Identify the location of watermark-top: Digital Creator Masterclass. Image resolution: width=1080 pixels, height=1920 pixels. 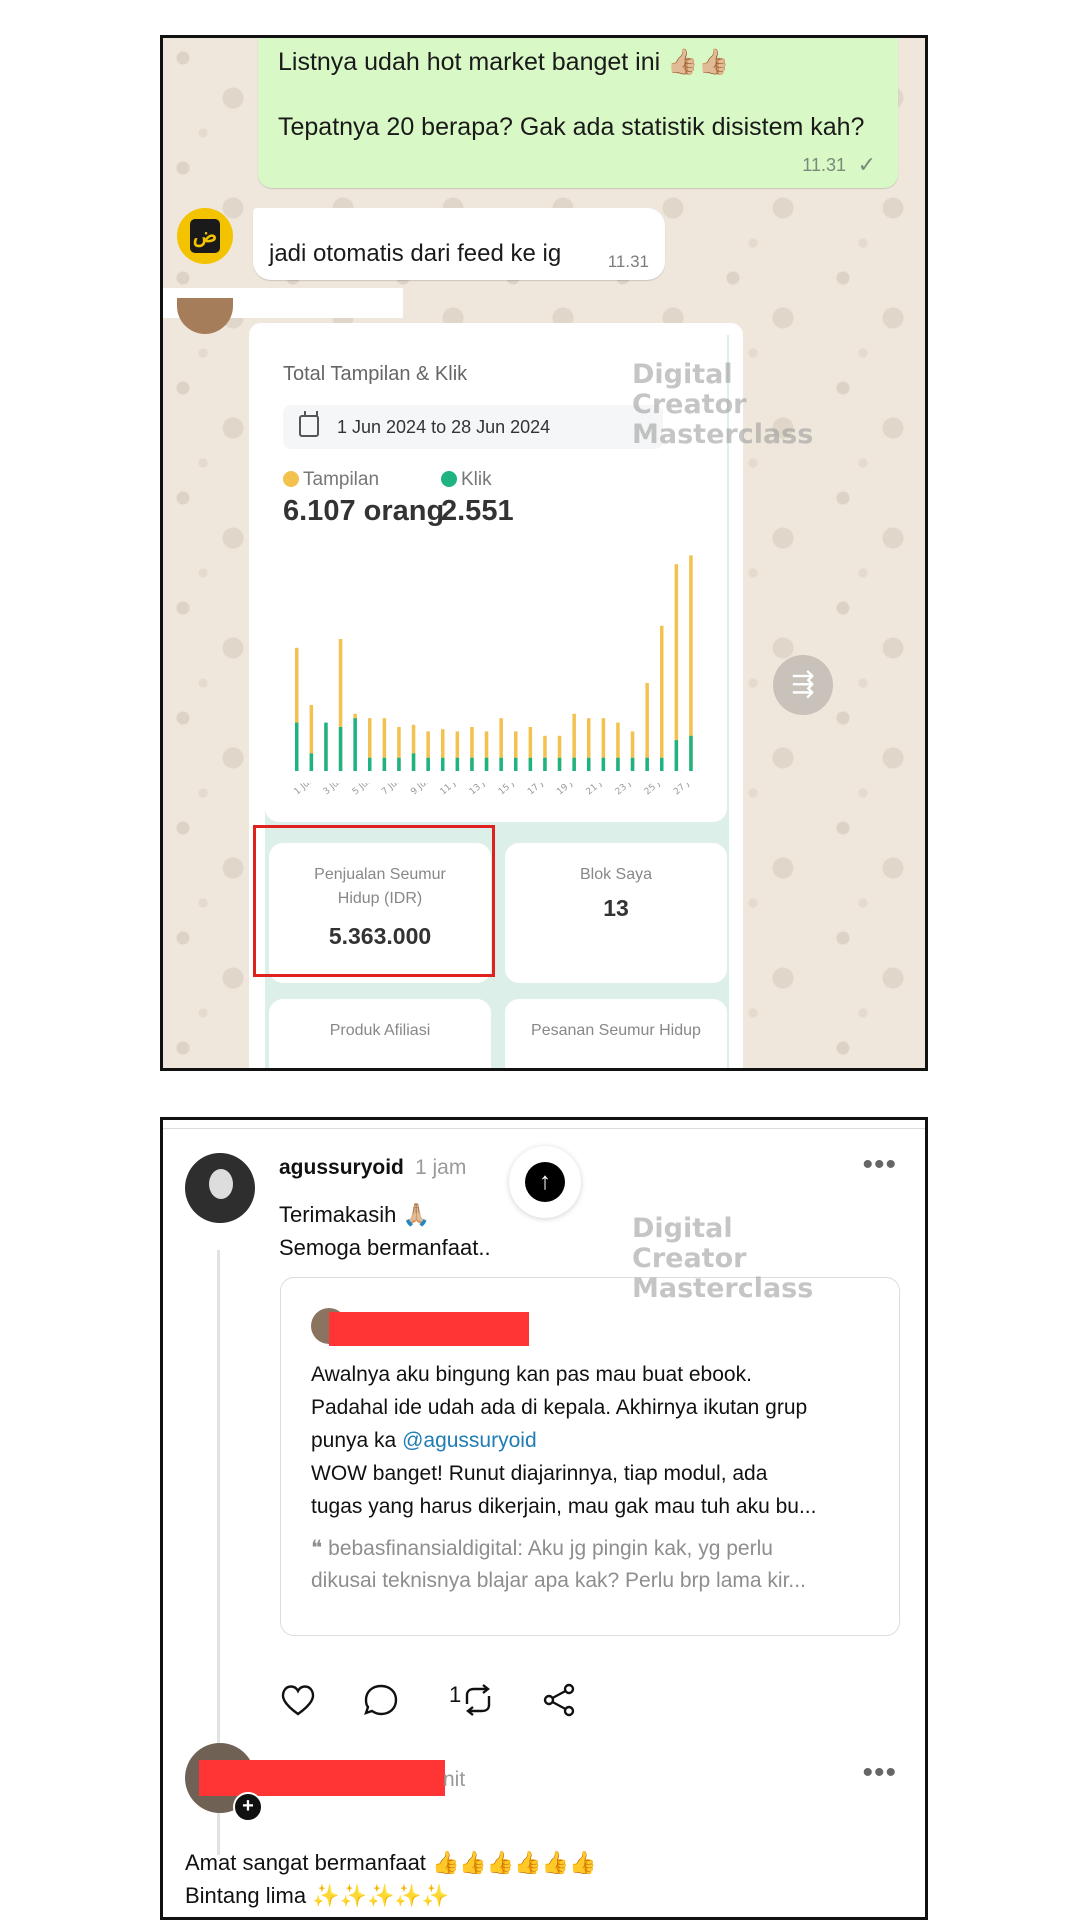
(722, 405).